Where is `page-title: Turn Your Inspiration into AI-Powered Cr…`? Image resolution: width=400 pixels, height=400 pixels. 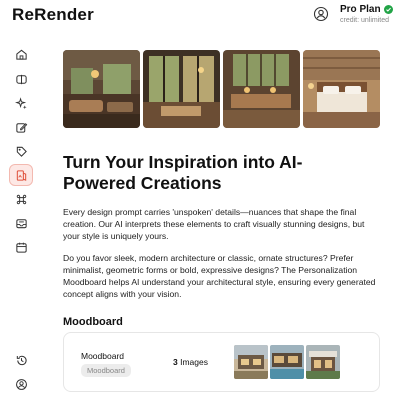
page-title: Turn Your Inspiration into AI-Powered Cr… is located at coordinates (183, 172).